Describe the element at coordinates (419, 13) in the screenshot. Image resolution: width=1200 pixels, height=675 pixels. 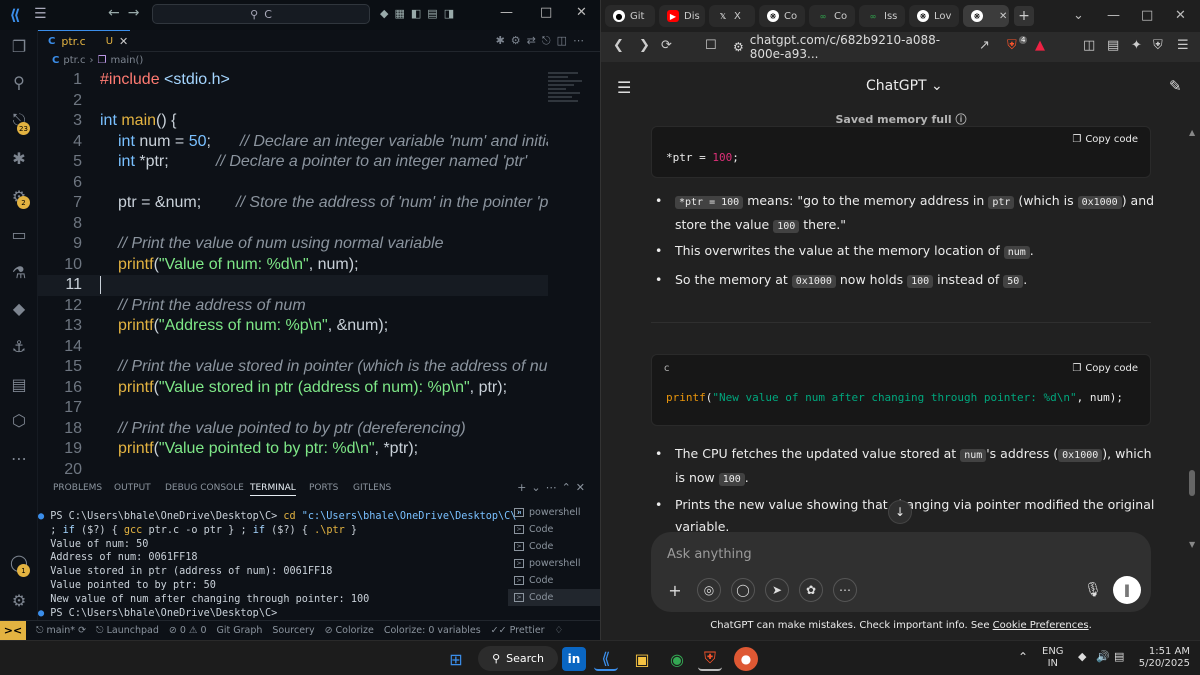
I see `panel-left-icon: ◧` at that location.